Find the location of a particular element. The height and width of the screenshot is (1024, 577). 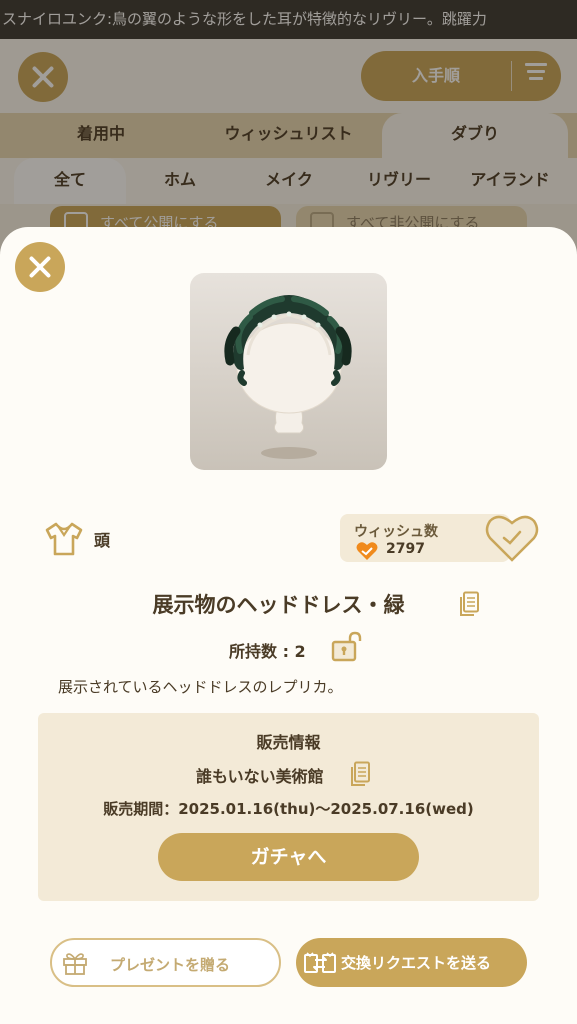

item-name: 展示物のヘッドドレス・緑 is located at coordinates (288, 604).